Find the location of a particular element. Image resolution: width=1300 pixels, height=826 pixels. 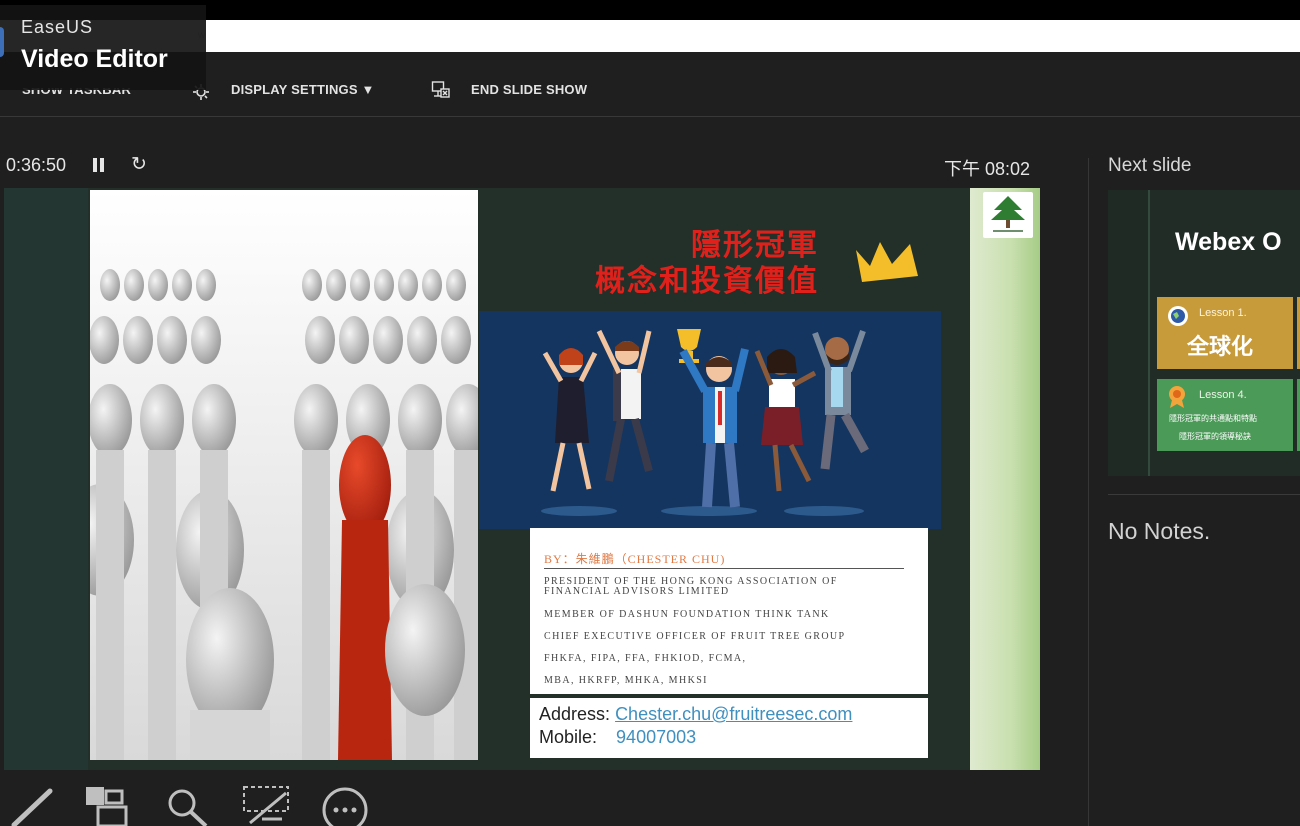

elapsed-timer: 0:36:50 is located at coordinates (36, 165).